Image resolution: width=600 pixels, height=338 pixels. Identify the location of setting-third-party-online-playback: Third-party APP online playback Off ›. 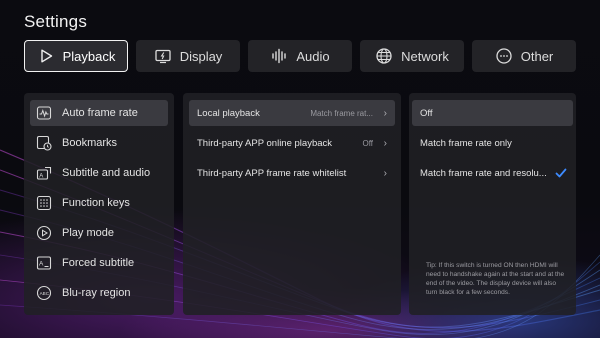
(292, 143).